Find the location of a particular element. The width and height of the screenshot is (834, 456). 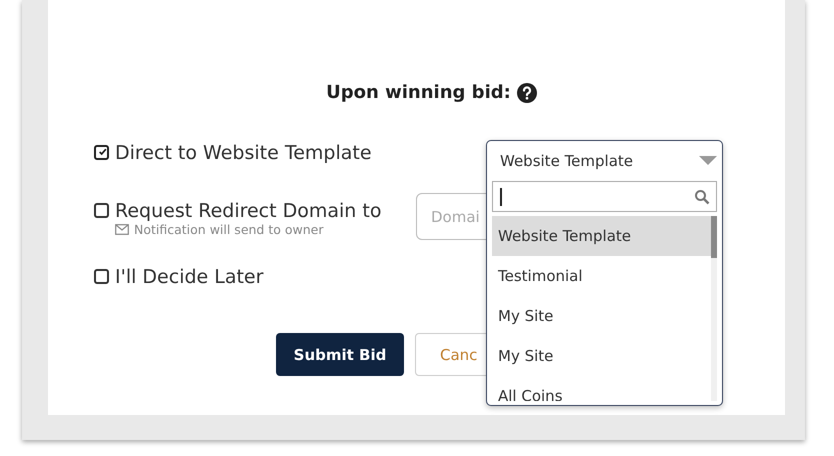

caret-icon is located at coordinates (708, 161).